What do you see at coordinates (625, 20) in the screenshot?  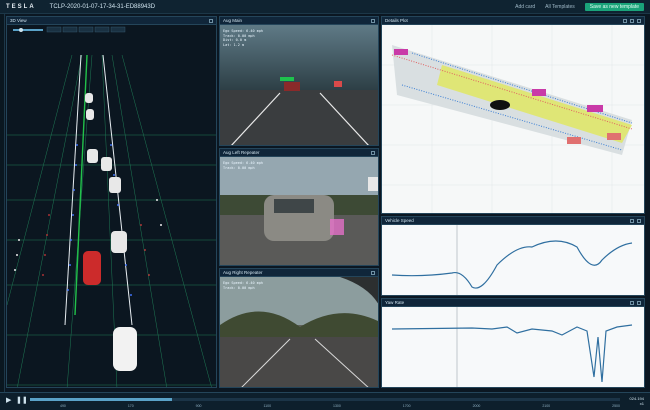 I see `zoom-icon` at bounding box center [625, 20].